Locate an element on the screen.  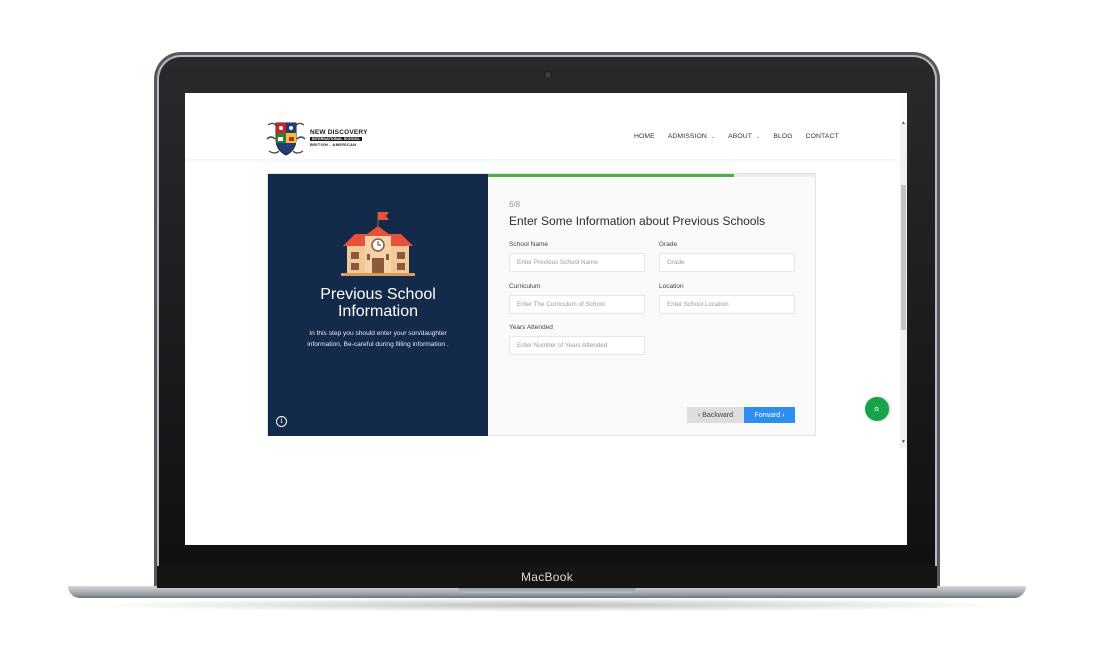
progress-bar is located at coordinates (652, 175).